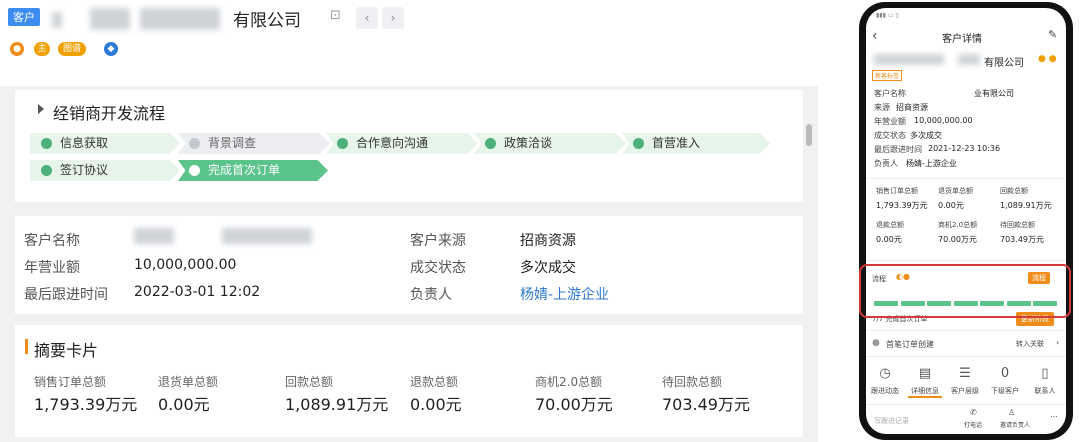 The width and height of the screenshot is (1080, 442). Describe the element at coordinates (105, 170) in the screenshot. I see `step-sign-agreement: 签订协议` at that location.